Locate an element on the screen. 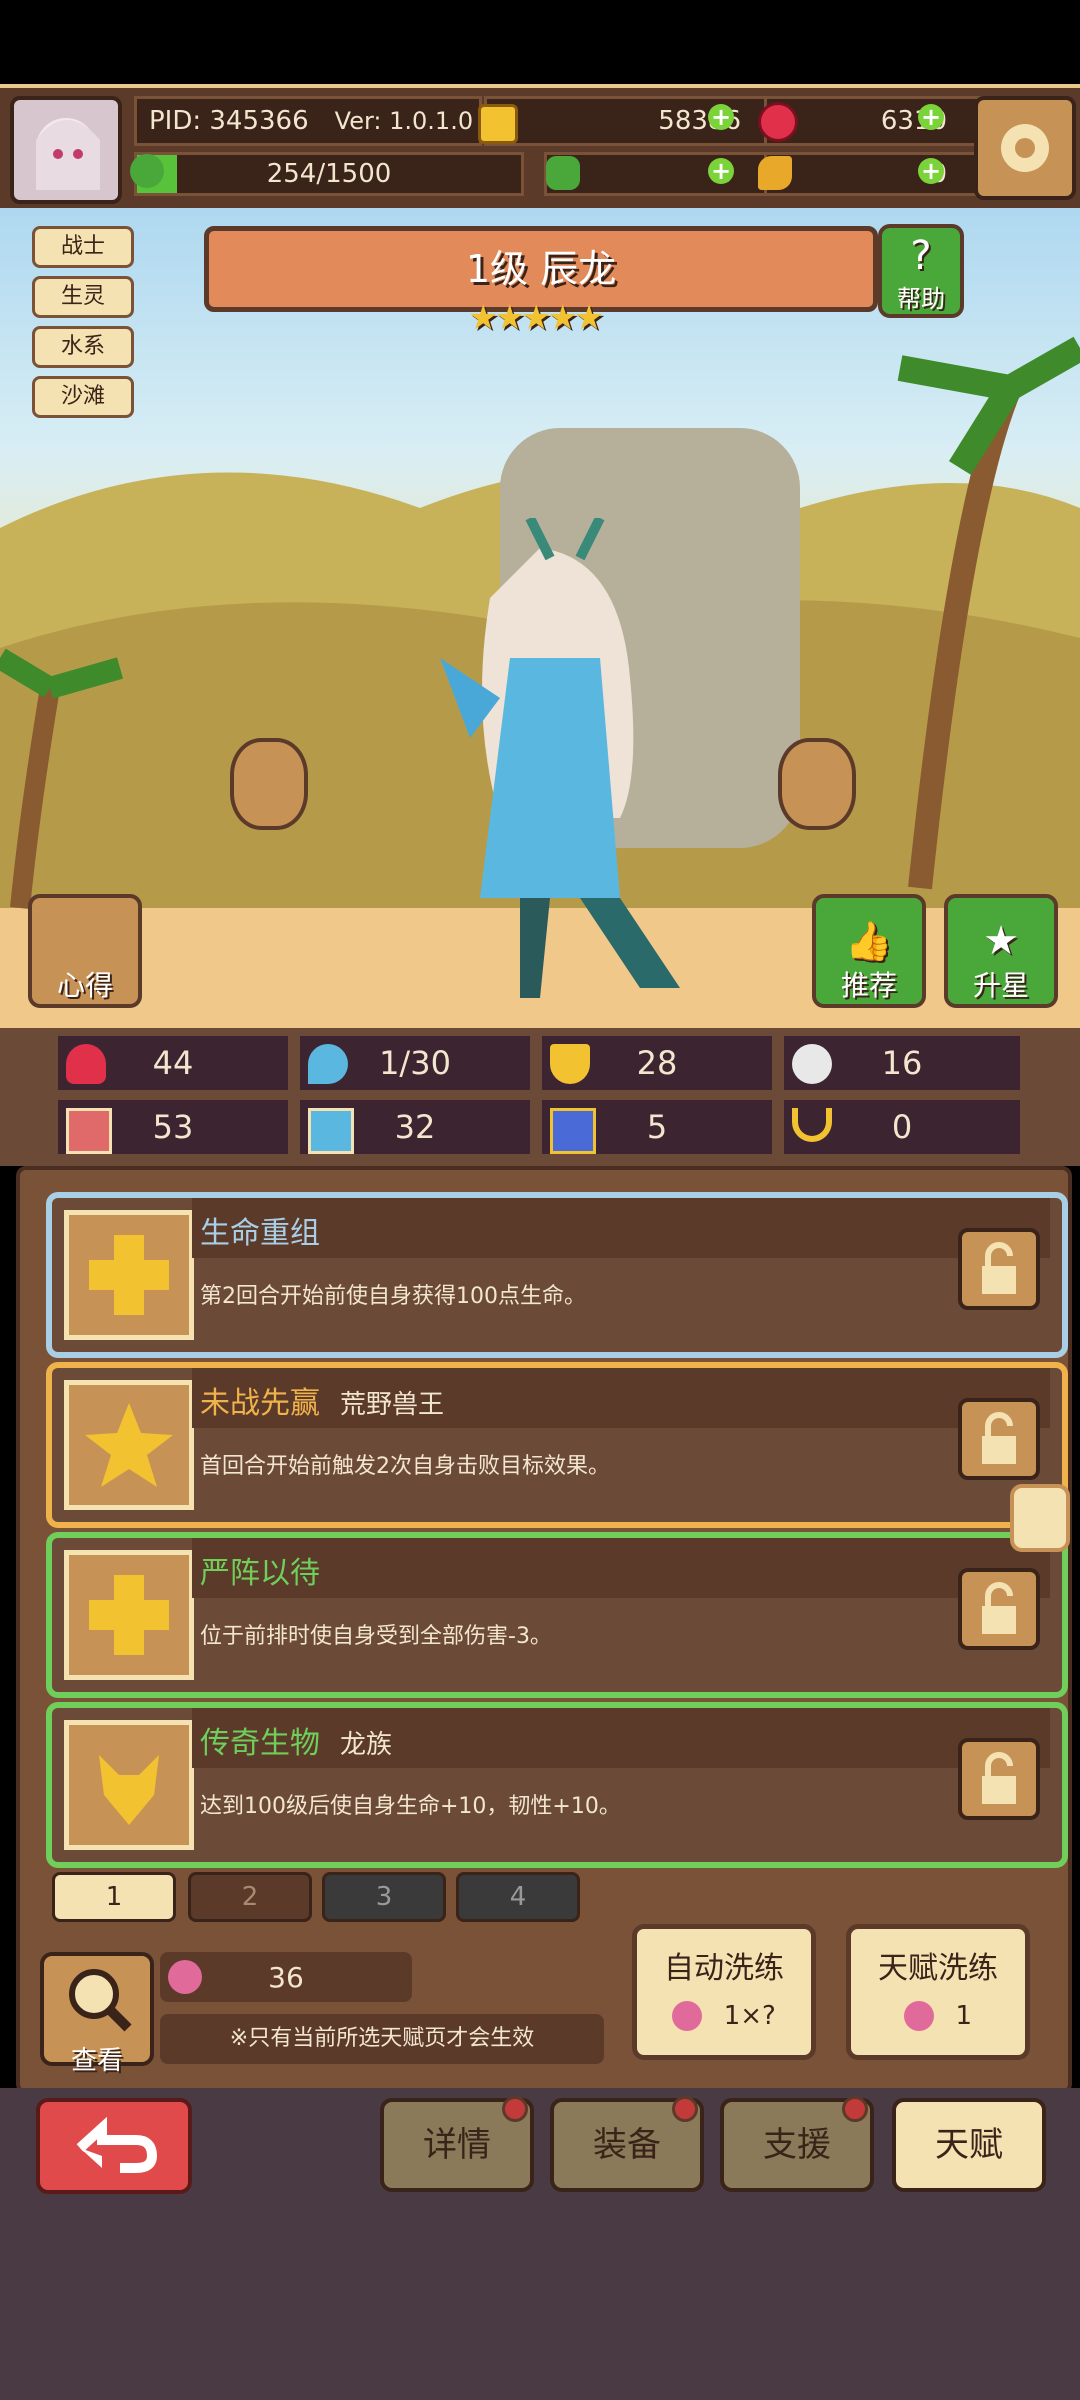 This screenshot has height=2400, width=1080. next-hero-button is located at coordinates (817, 784).